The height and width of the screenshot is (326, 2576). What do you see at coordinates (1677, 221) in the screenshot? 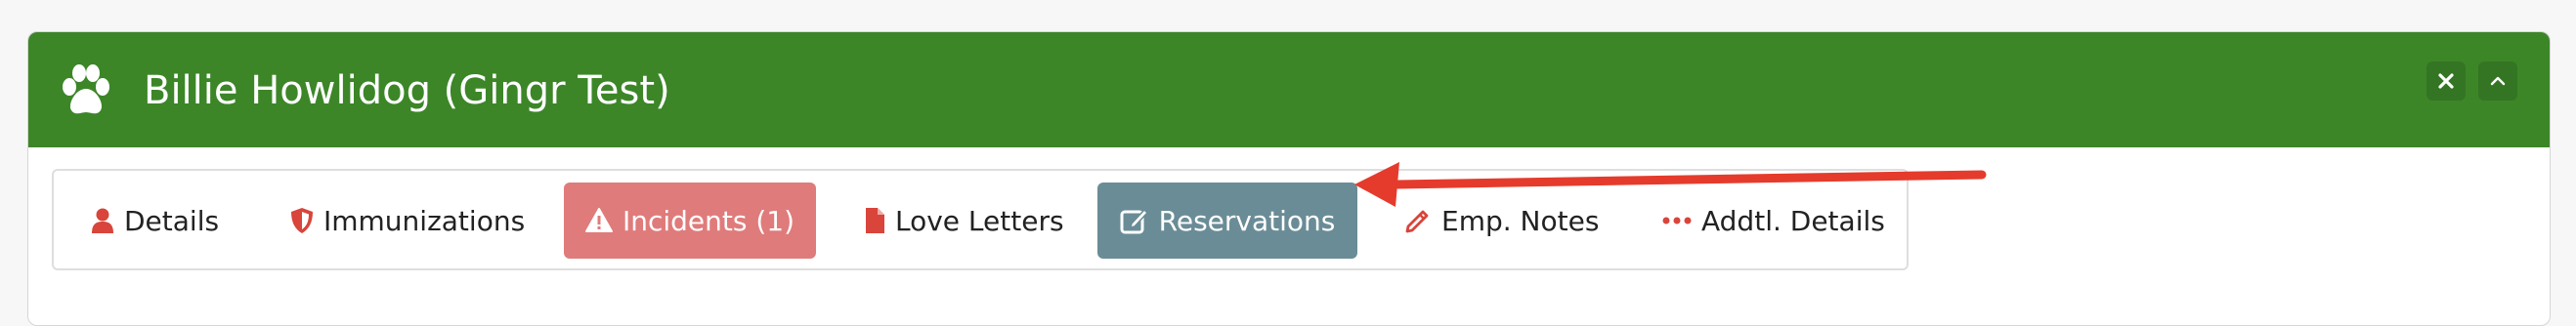
I see `ellipsis-icon` at bounding box center [1677, 221].